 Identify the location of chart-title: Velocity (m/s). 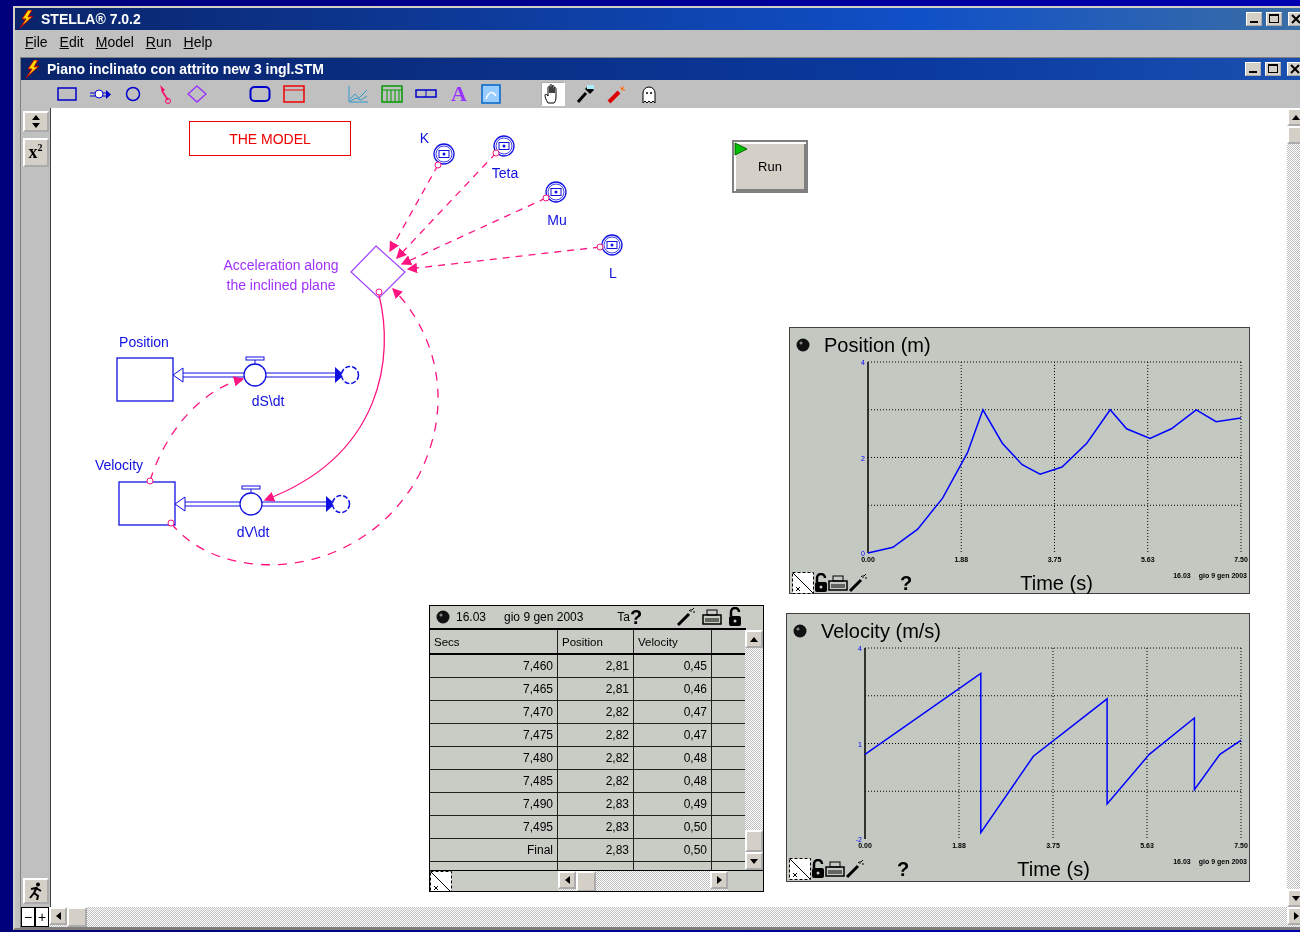
(881, 631).